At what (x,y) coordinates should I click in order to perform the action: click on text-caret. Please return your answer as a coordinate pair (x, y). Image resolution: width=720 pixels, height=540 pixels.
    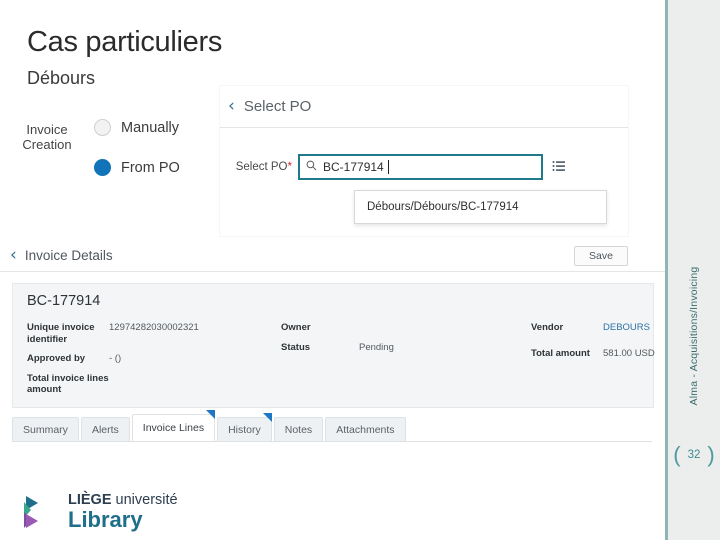
    Looking at the image, I should click on (388, 167).